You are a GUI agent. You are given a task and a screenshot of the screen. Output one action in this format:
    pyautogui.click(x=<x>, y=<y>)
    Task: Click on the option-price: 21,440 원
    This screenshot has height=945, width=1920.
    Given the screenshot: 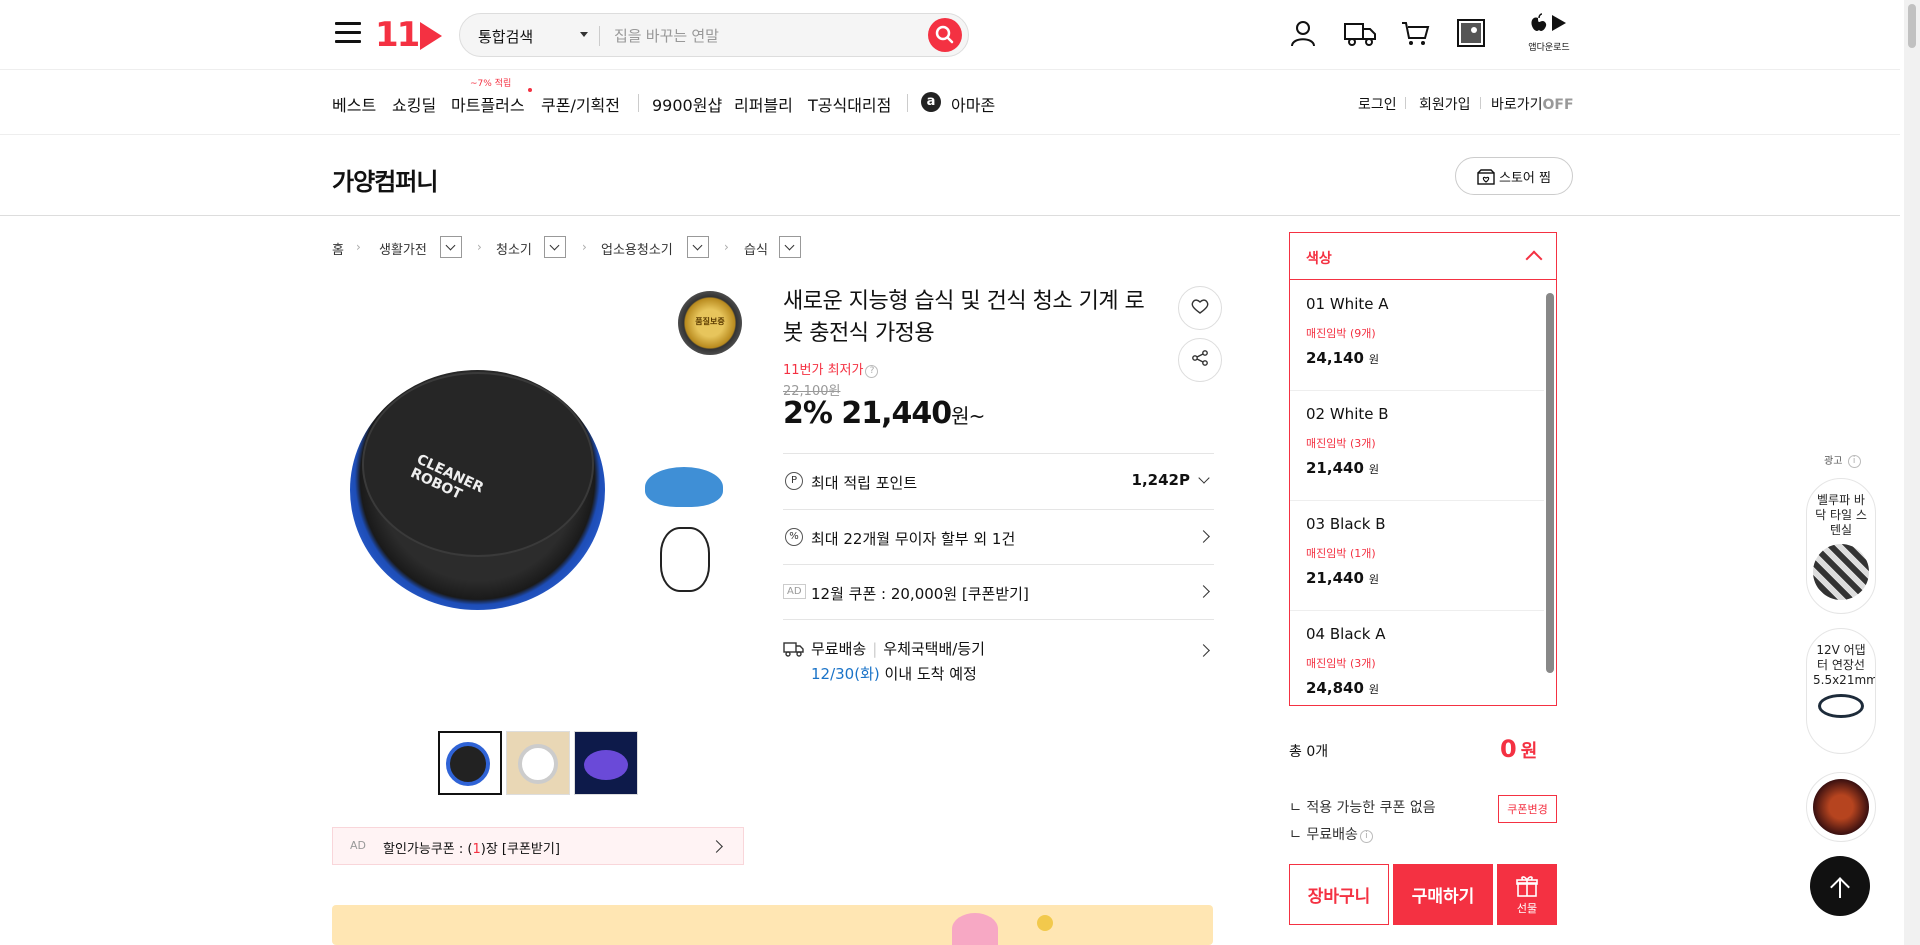 What is the action you would take?
    pyautogui.click(x=1343, y=578)
    